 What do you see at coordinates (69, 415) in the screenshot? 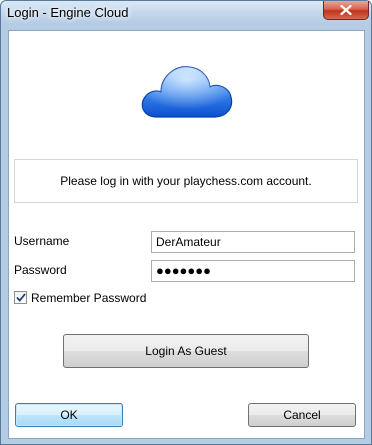
I see `ok-button: OK` at bounding box center [69, 415].